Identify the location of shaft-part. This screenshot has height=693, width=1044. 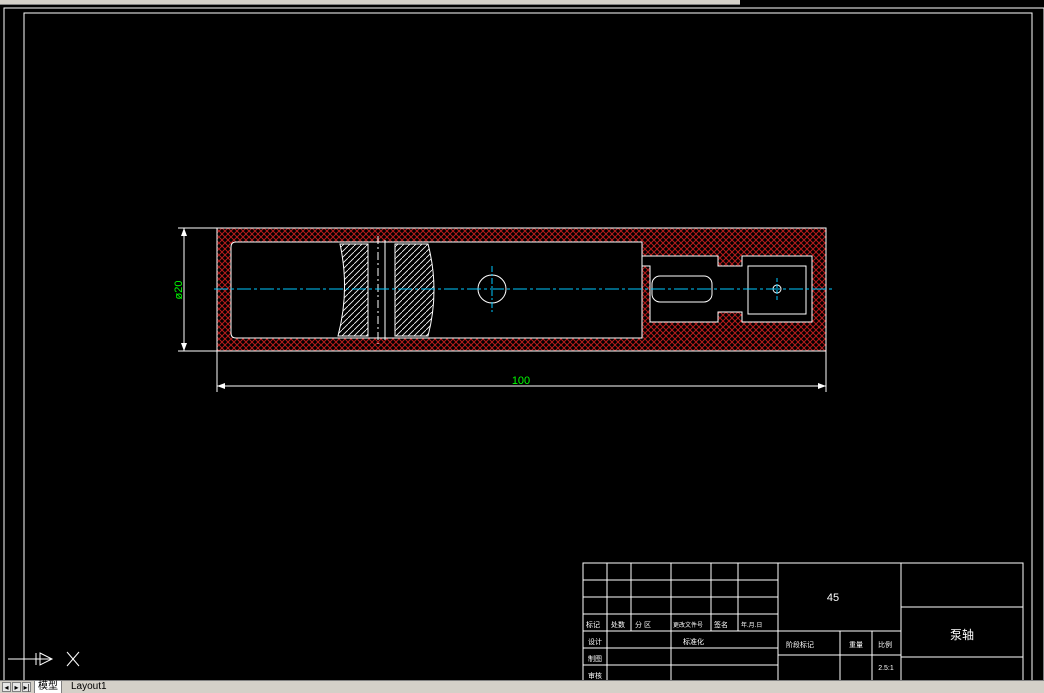
(523, 289).